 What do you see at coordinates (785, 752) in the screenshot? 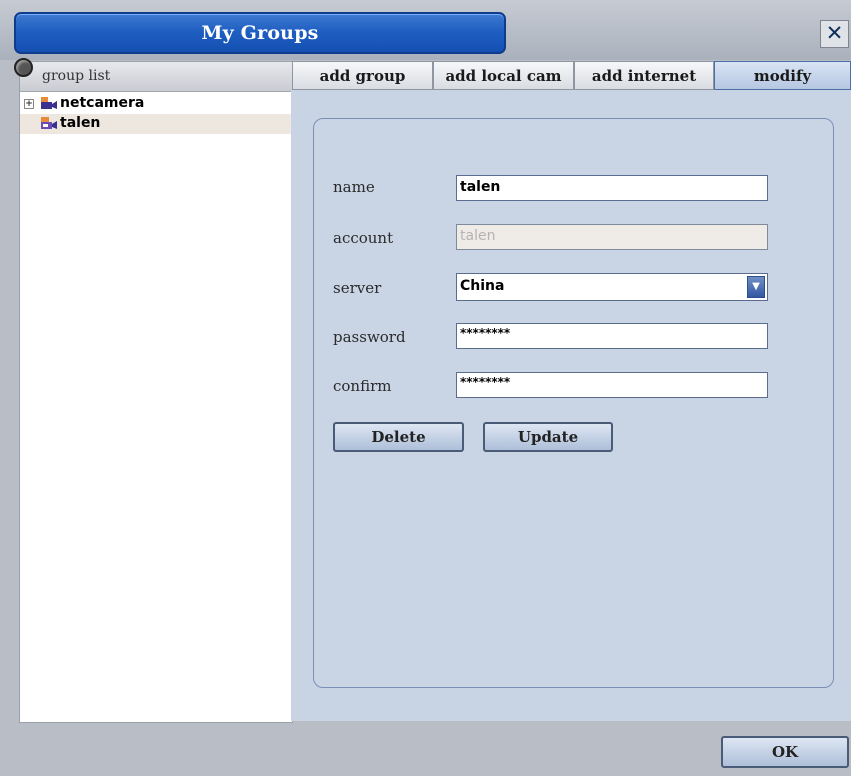
I see `ok-button: OK` at bounding box center [785, 752].